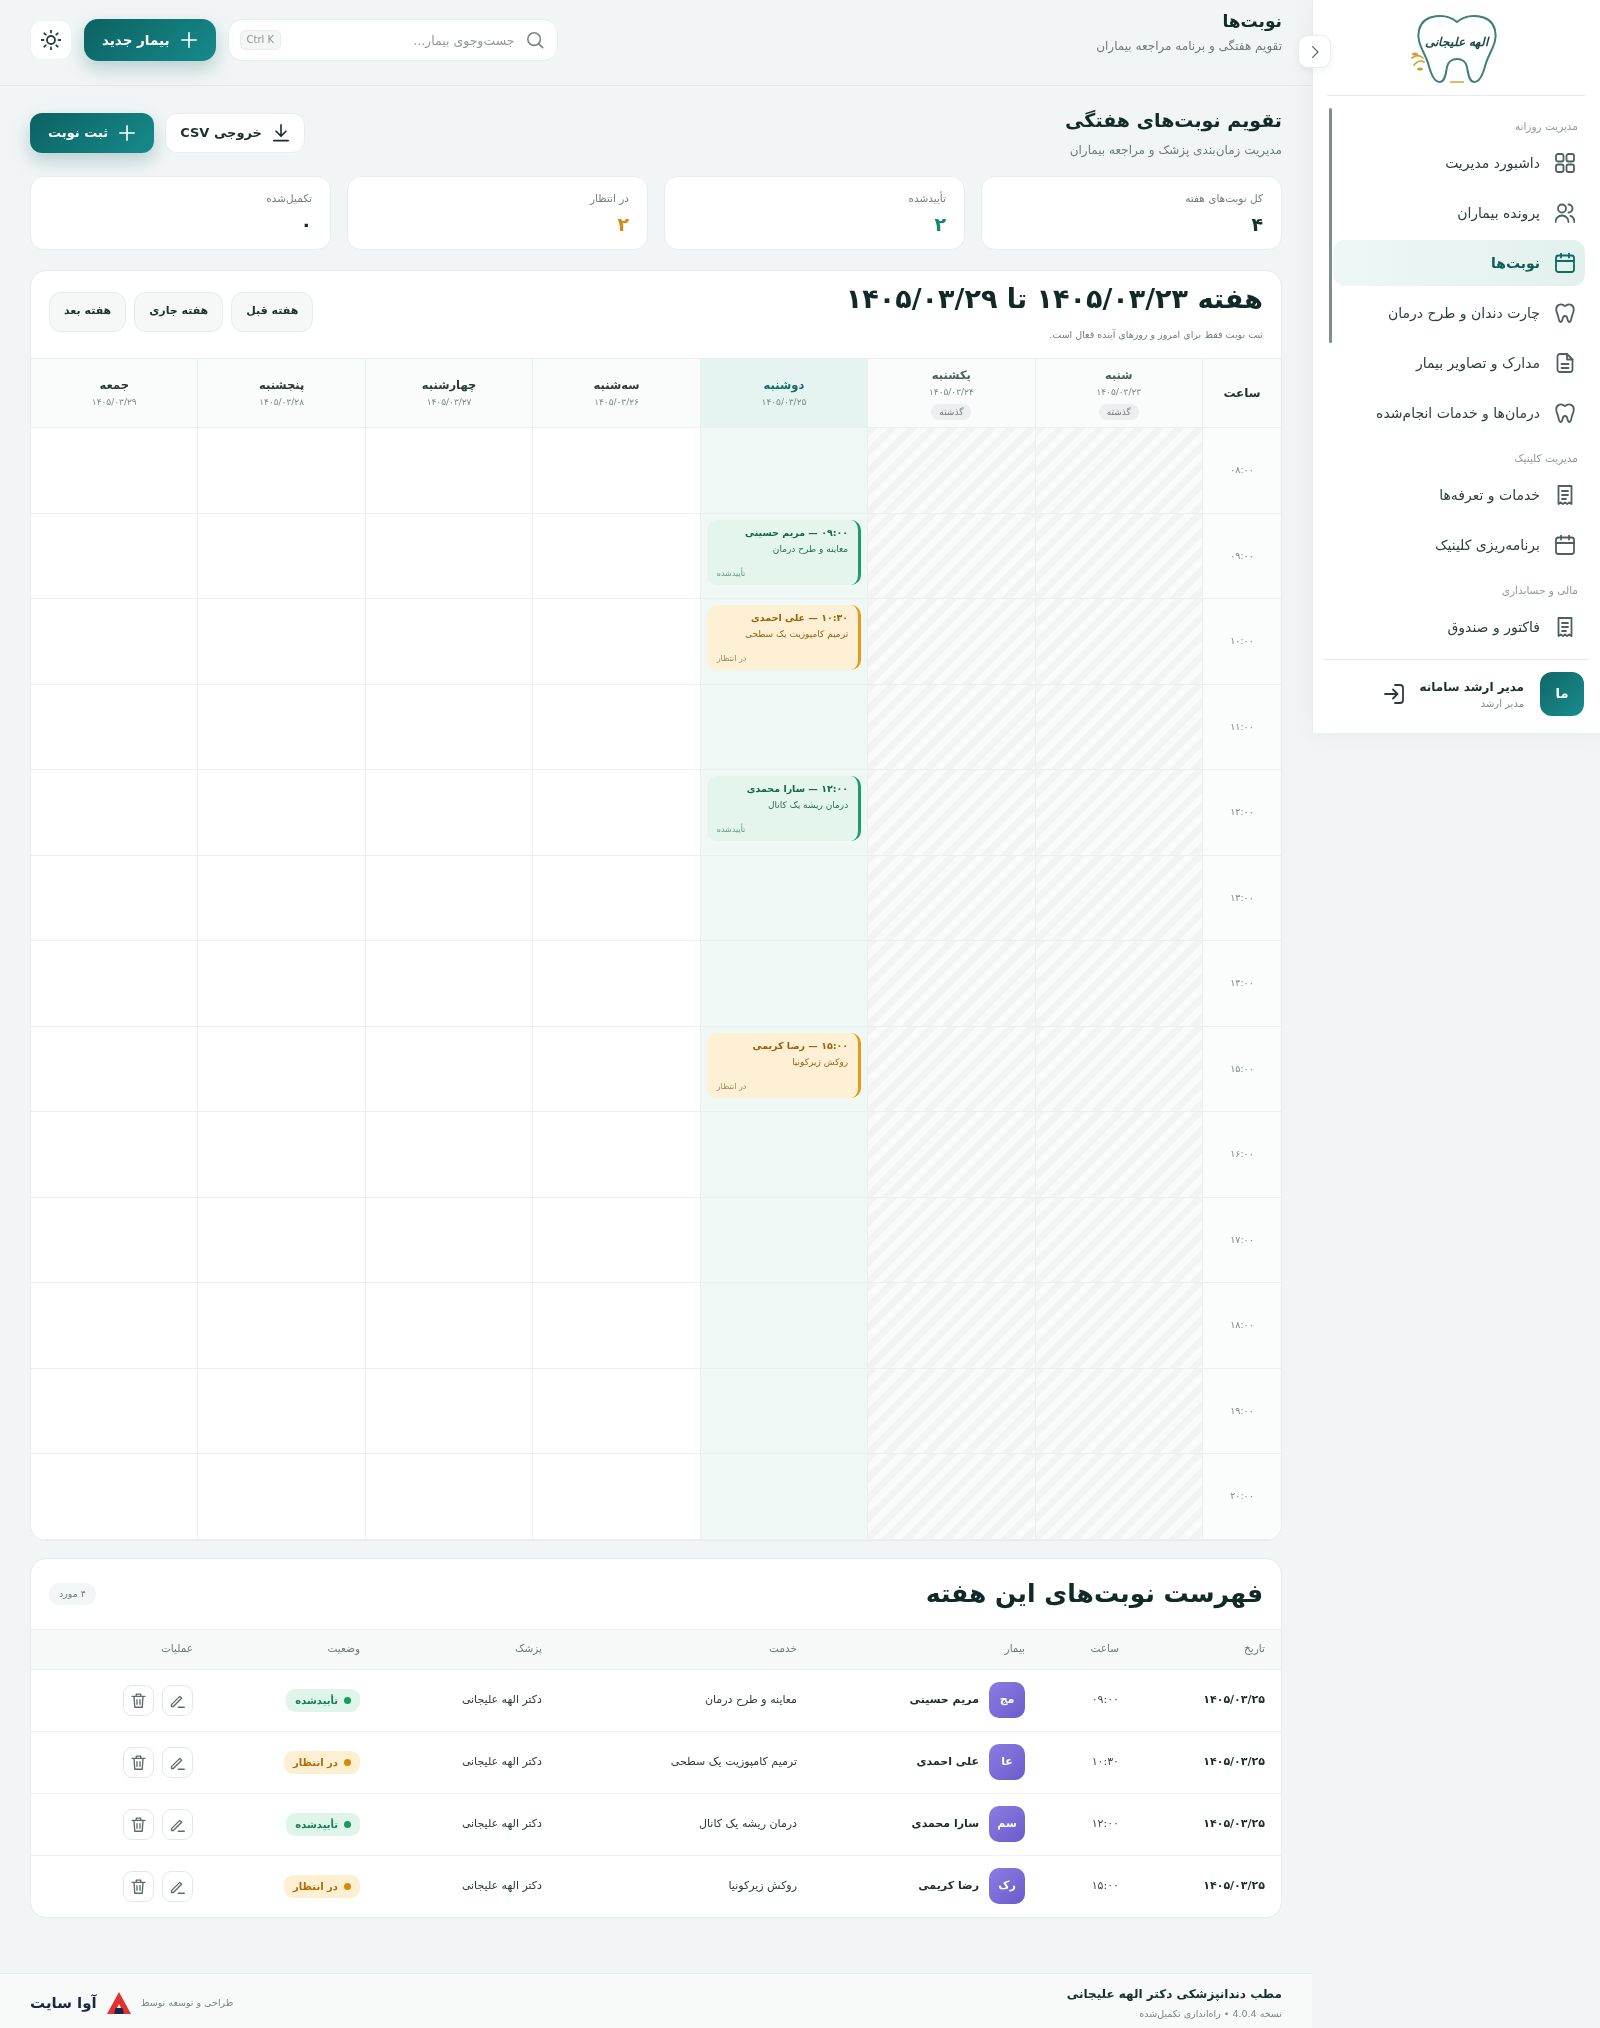 The width and height of the screenshot is (1600, 2028). I want to click on day-name: شنبه, so click(1118, 374).